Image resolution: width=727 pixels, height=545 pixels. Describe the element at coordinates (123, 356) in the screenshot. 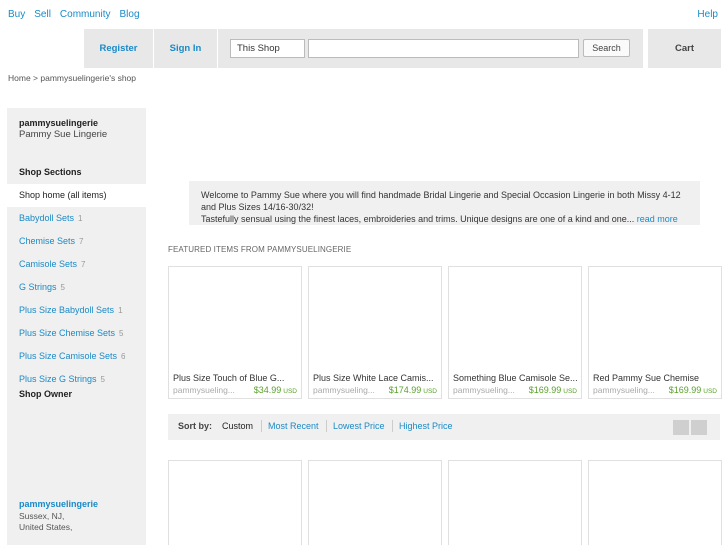

I see `section-count: 6` at that location.